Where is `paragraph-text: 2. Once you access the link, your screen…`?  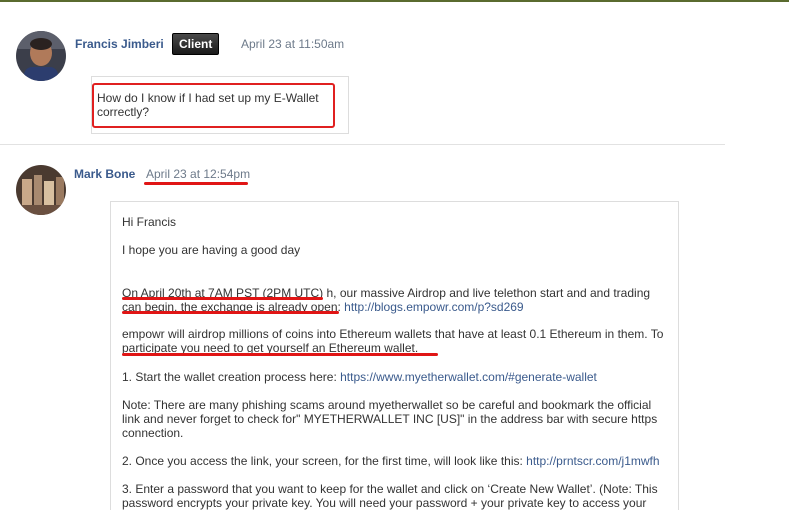
paragraph-text: 2. Once you access the link, your screen… is located at coordinates (324, 461).